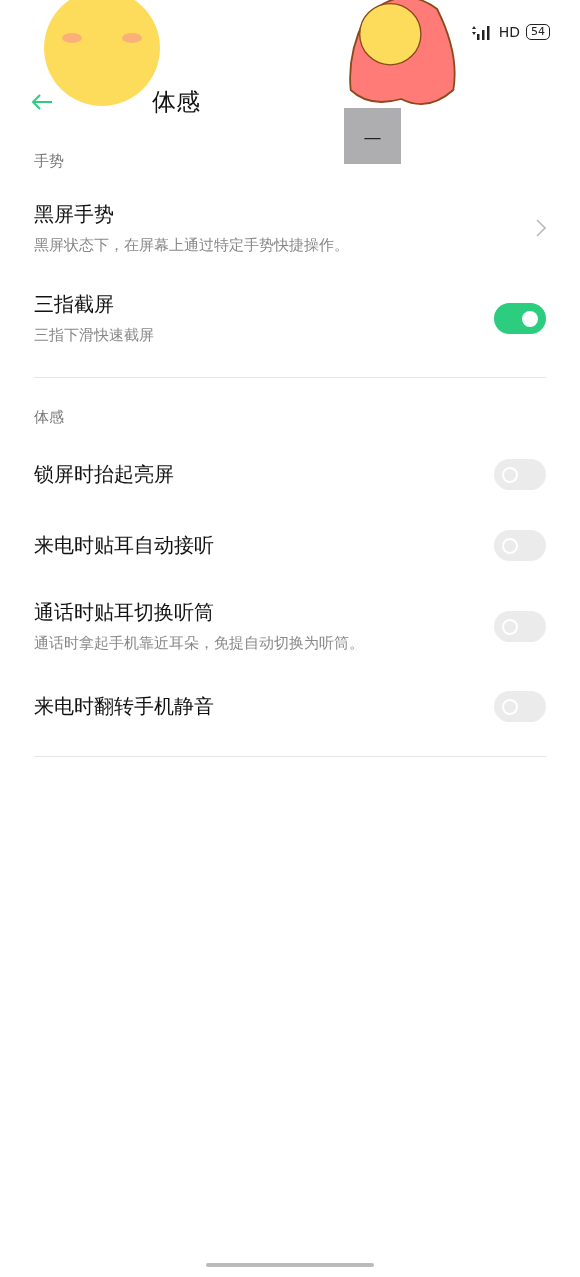 The width and height of the screenshot is (580, 1277). I want to click on battery-level: 54, so click(538, 32).